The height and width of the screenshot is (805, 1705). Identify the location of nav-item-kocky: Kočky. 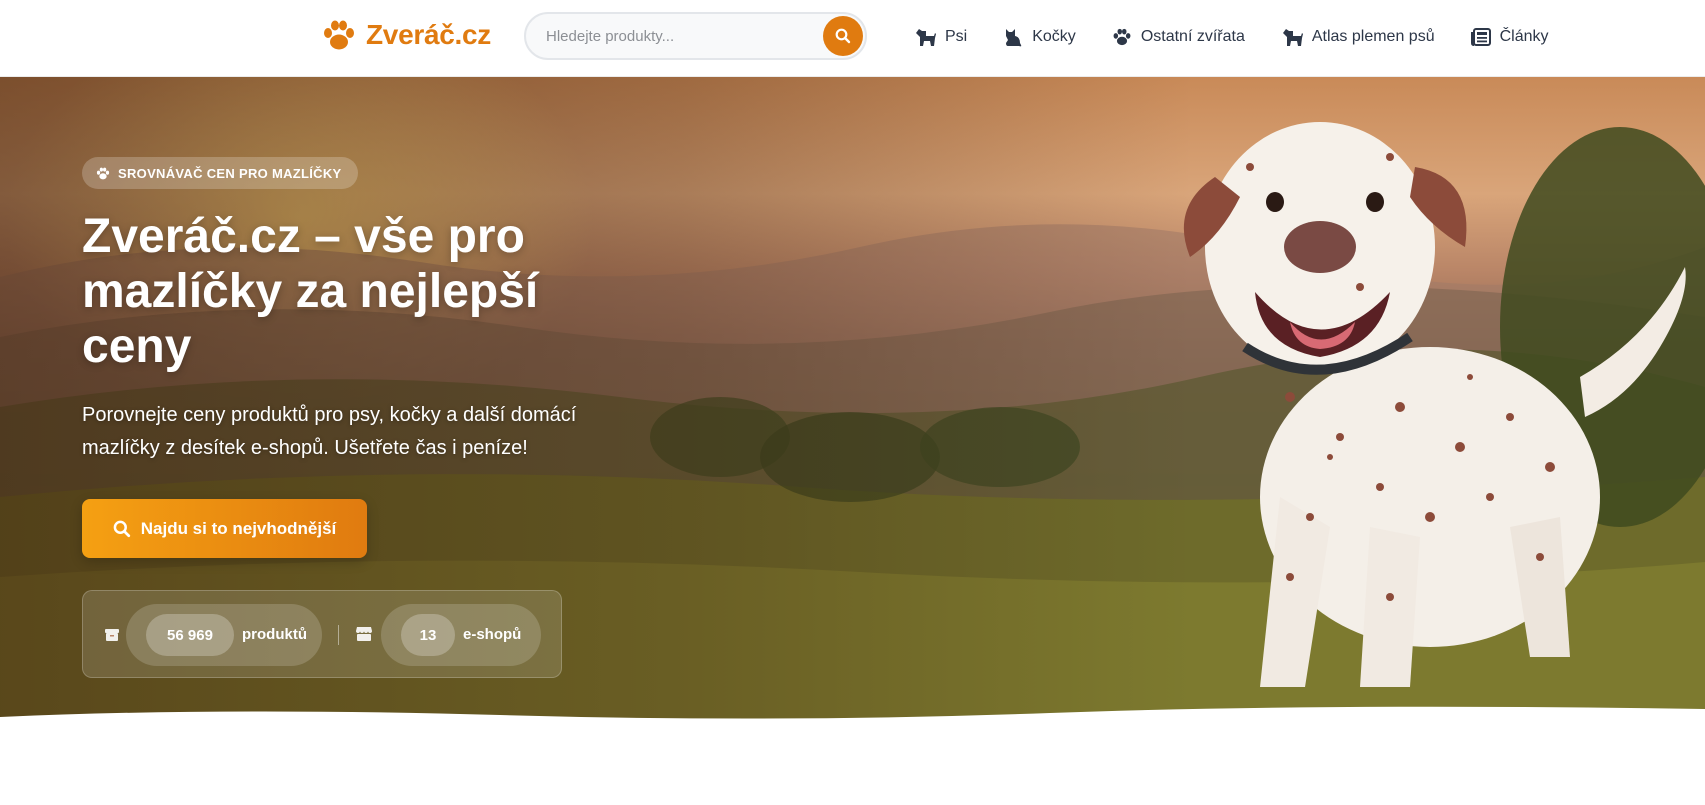
(1039, 37).